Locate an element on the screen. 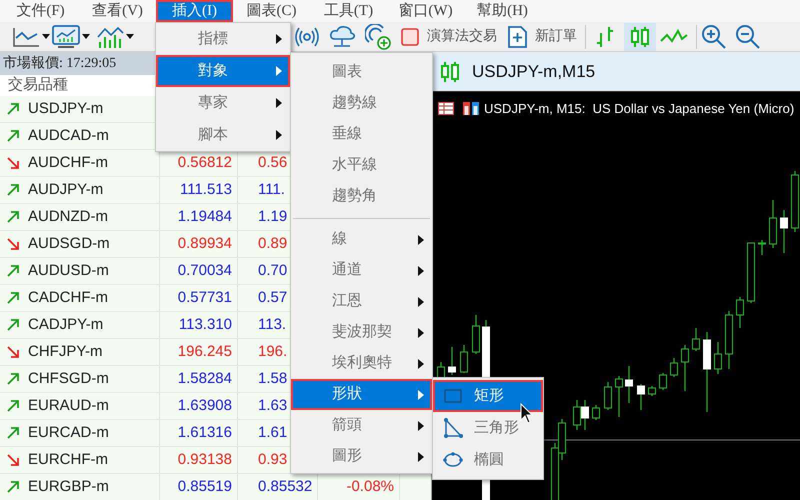  new-order-button: 新訂單 is located at coordinates (542, 37).